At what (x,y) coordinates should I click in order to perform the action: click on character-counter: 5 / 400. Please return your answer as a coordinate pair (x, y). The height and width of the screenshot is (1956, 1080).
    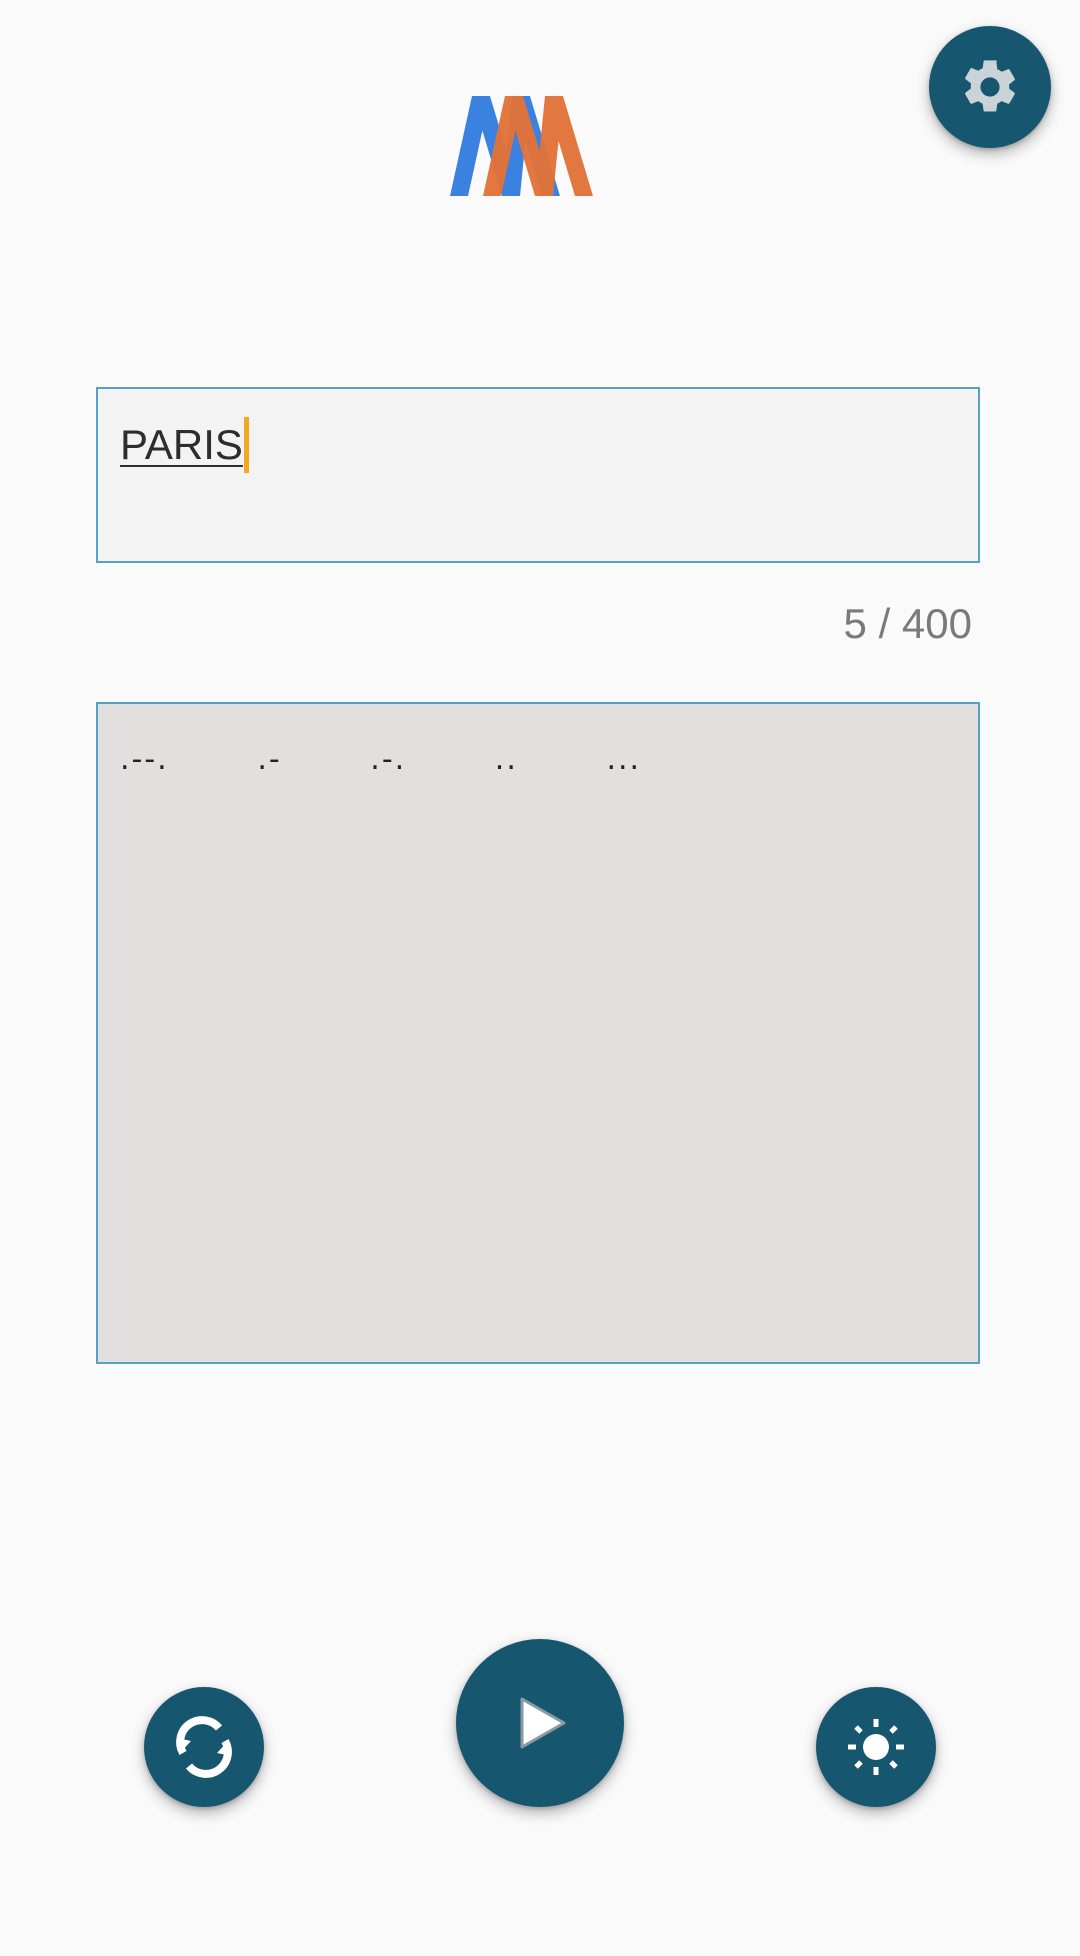
    Looking at the image, I should click on (907, 623).